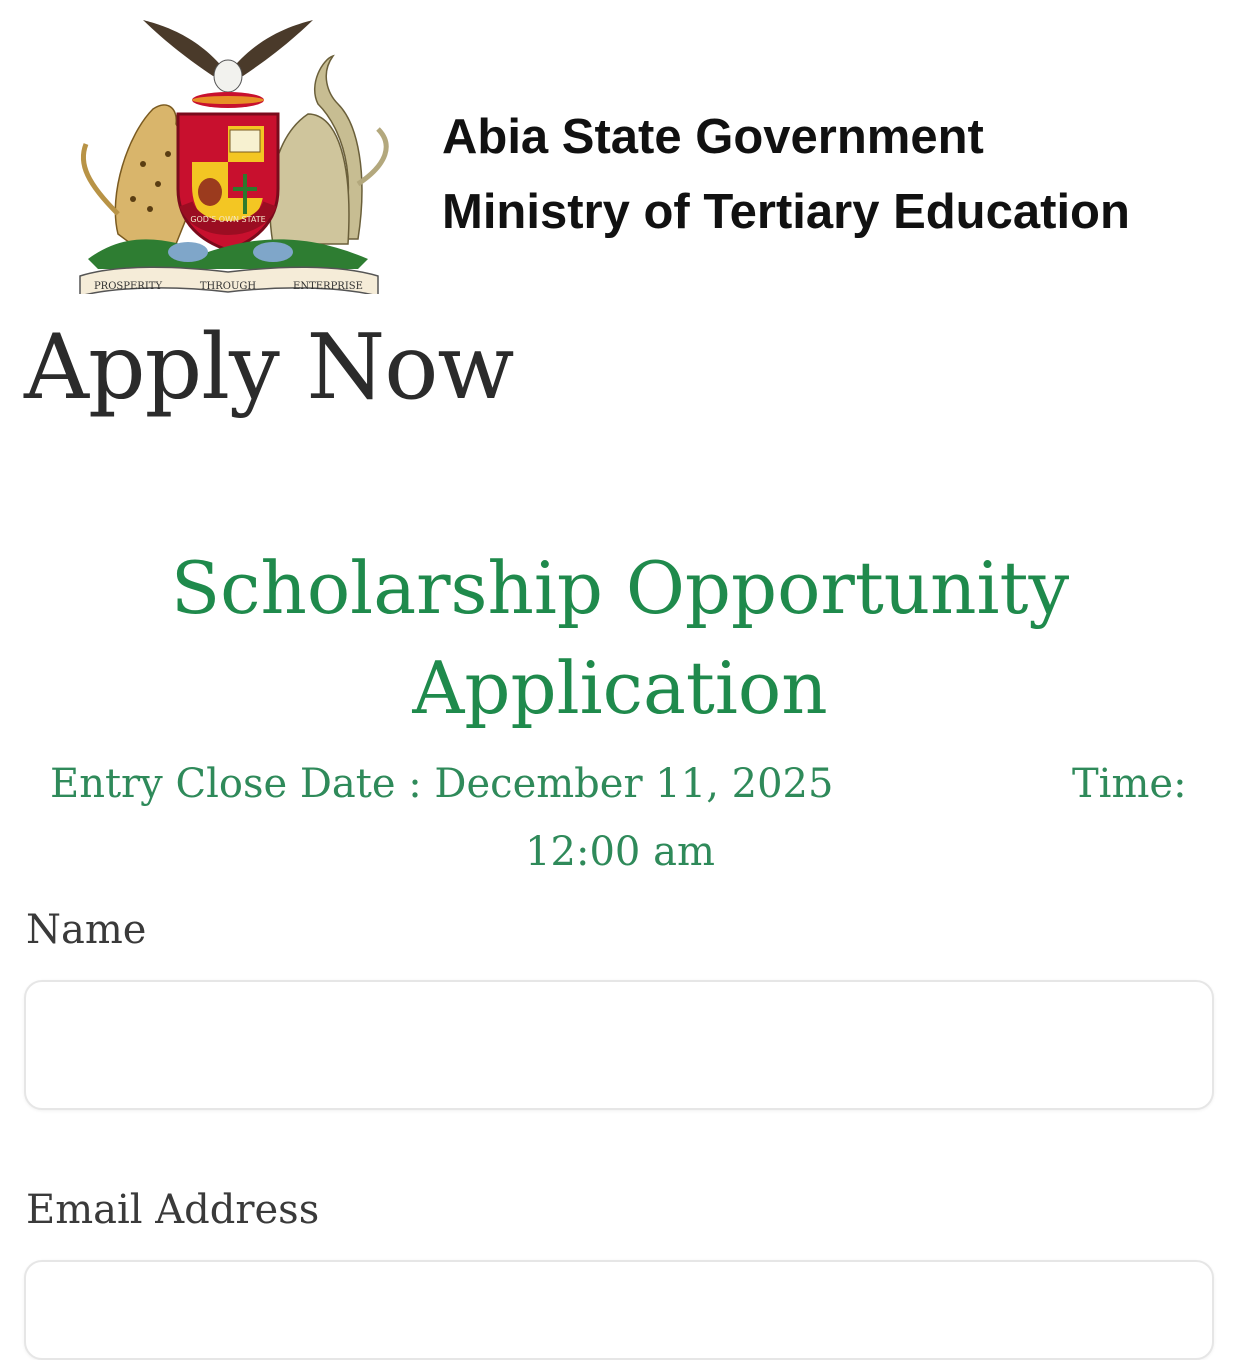 The height and width of the screenshot is (1360, 1240). Describe the element at coordinates (128, 286) in the screenshot. I see `motto-word-1: PROSPERITY` at that location.